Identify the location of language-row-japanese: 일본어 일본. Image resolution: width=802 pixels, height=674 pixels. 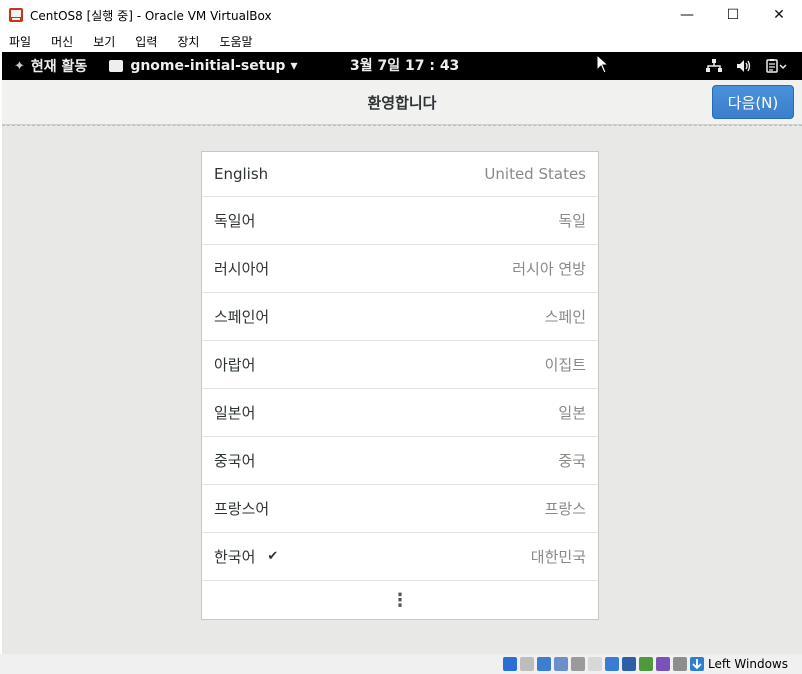
(400, 413).